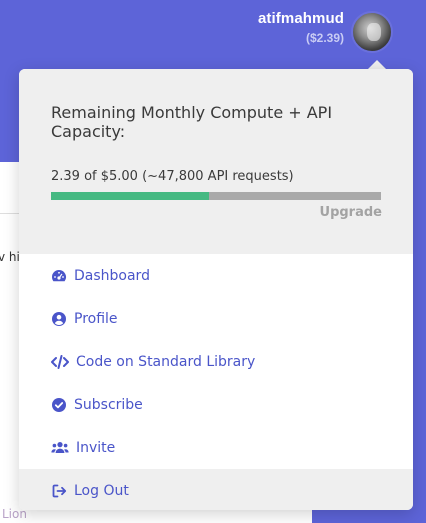 Image resolution: width=426 pixels, height=523 pixels. Describe the element at coordinates (172, 176) in the screenshot. I see `capacity-usage-text: 2.39 of $5.00 (~47,800 API requests)` at that location.